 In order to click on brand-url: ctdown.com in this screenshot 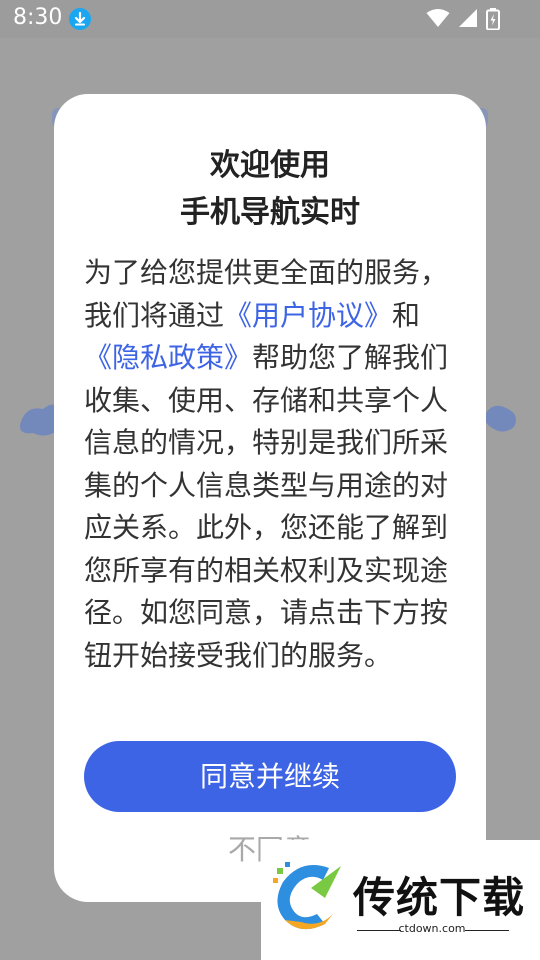, I will do `click(432, 928)`.